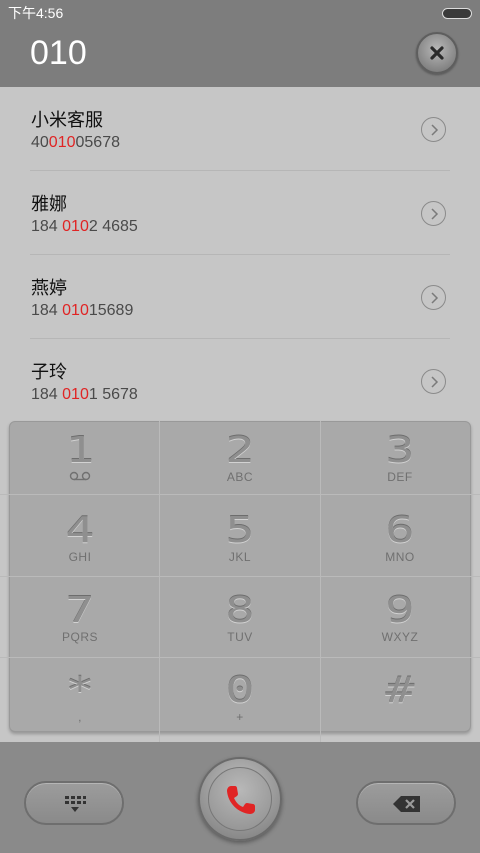 Image resolution: width=480 pixels, height=853 pixels. I want to click on key-digit: *, so click(80, 690).